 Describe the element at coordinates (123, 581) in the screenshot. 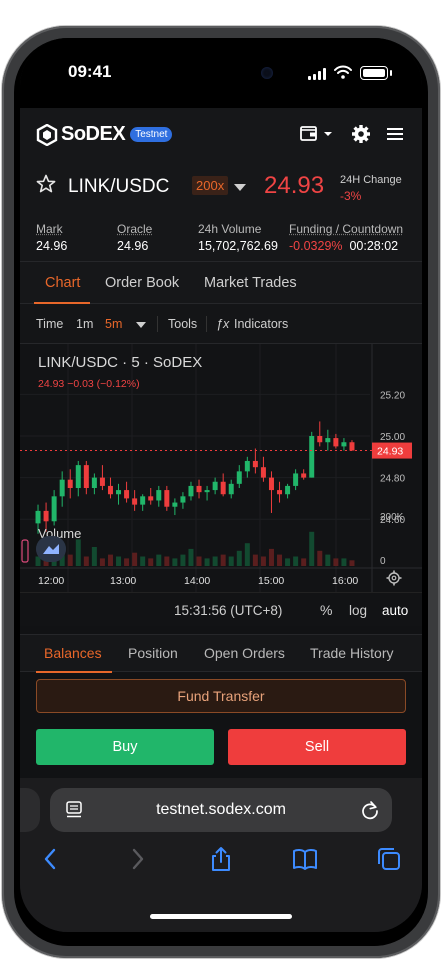

I see `x-tick-label: 13:00` at that location.